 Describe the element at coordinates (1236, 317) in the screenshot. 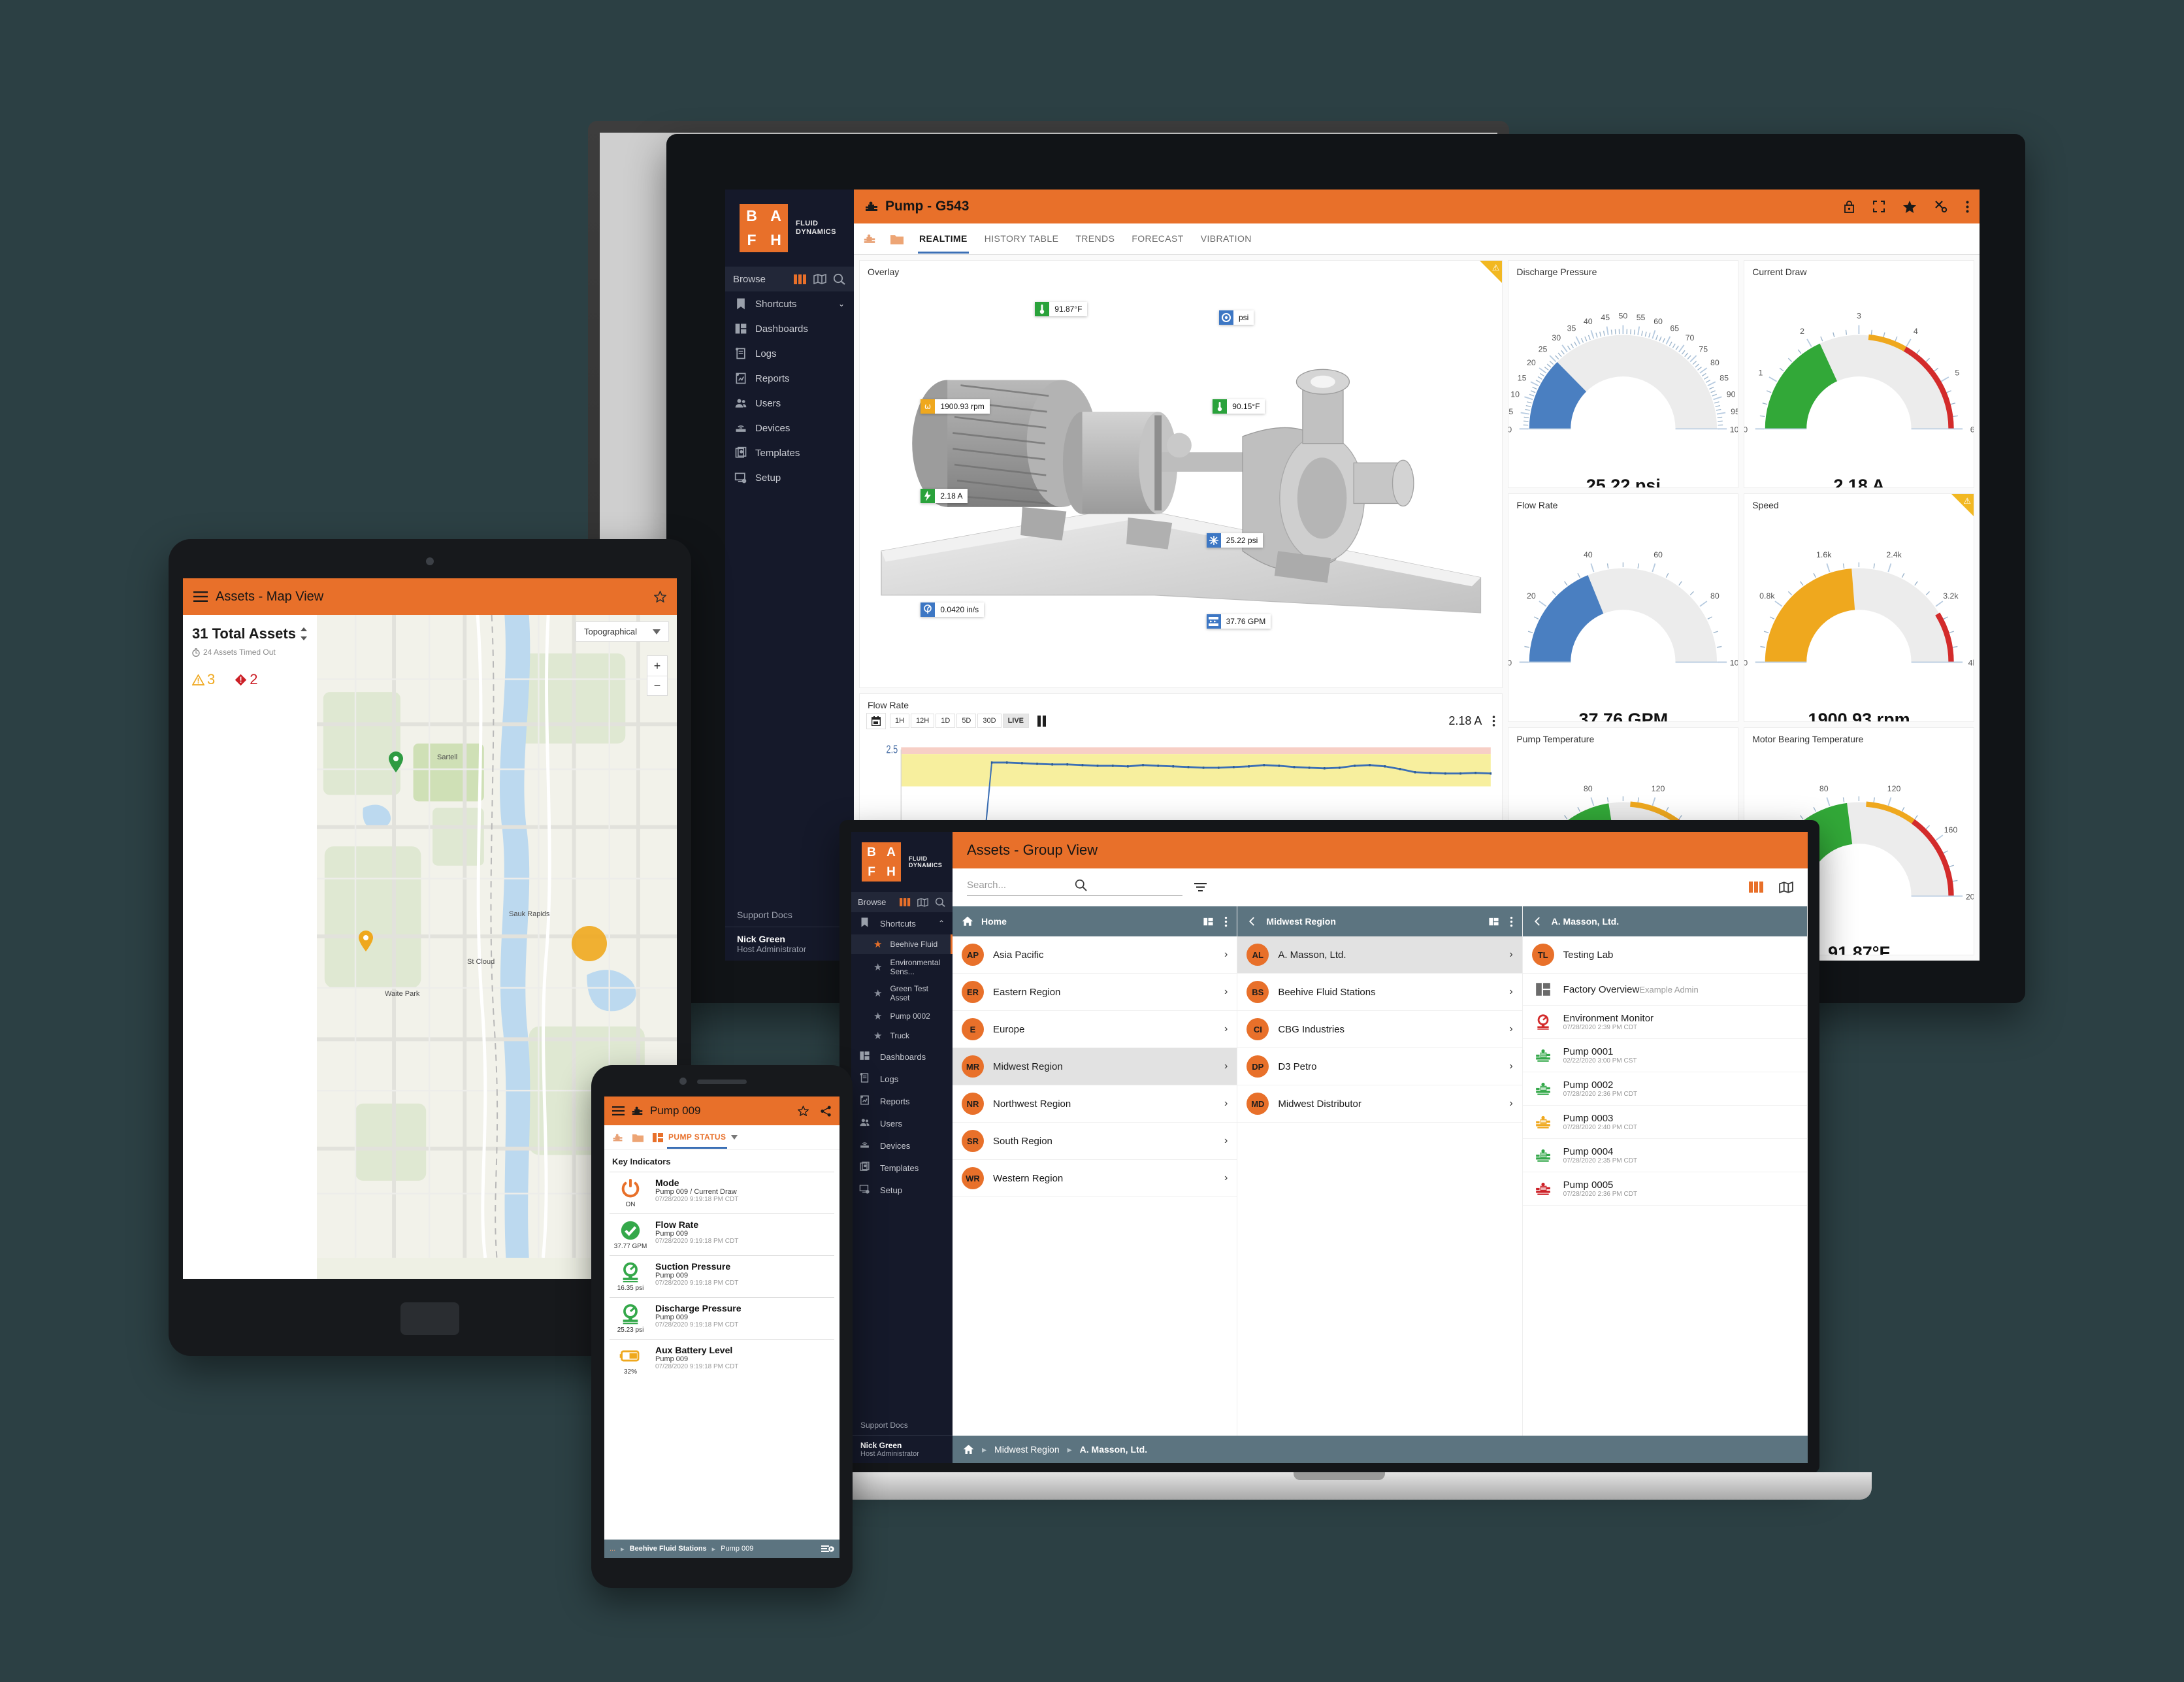

I see `overlay-badge: psi` at that location.